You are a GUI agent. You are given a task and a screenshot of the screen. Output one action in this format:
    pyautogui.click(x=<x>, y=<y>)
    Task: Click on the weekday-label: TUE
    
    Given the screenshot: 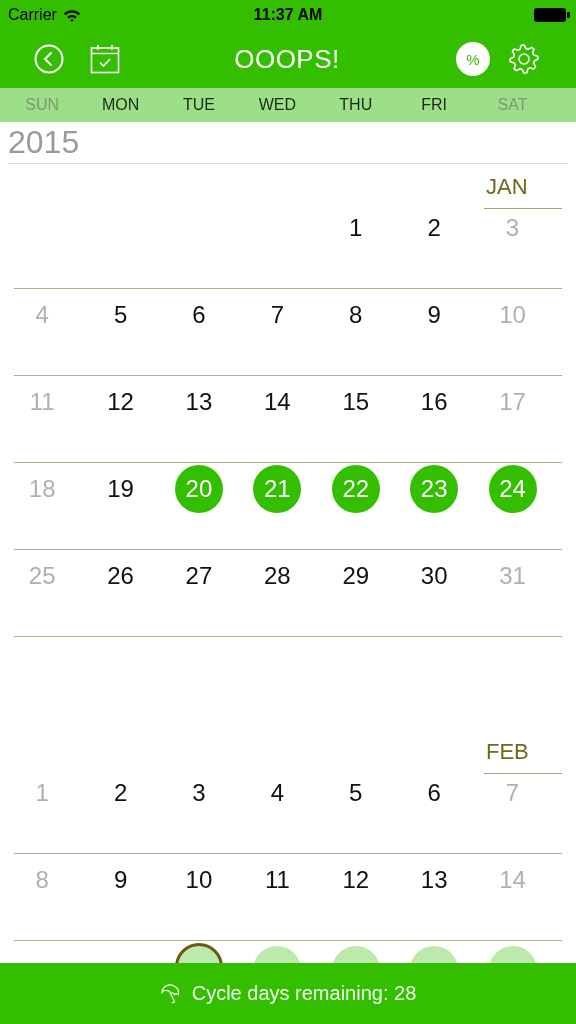 What is the action you would take?
    pyautogui.click(x=198, y=105)
    